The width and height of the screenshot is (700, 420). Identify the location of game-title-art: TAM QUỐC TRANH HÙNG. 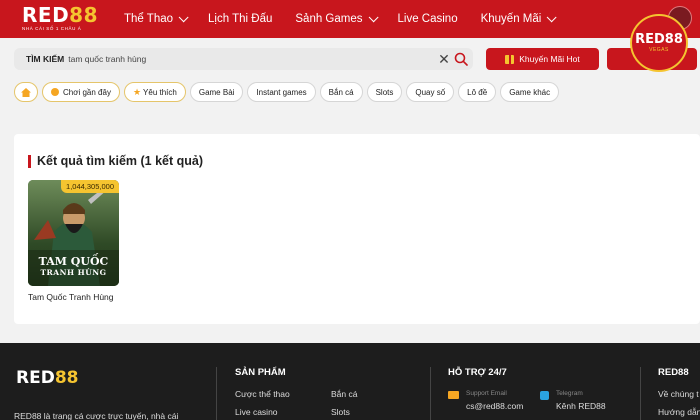
(73, 267).